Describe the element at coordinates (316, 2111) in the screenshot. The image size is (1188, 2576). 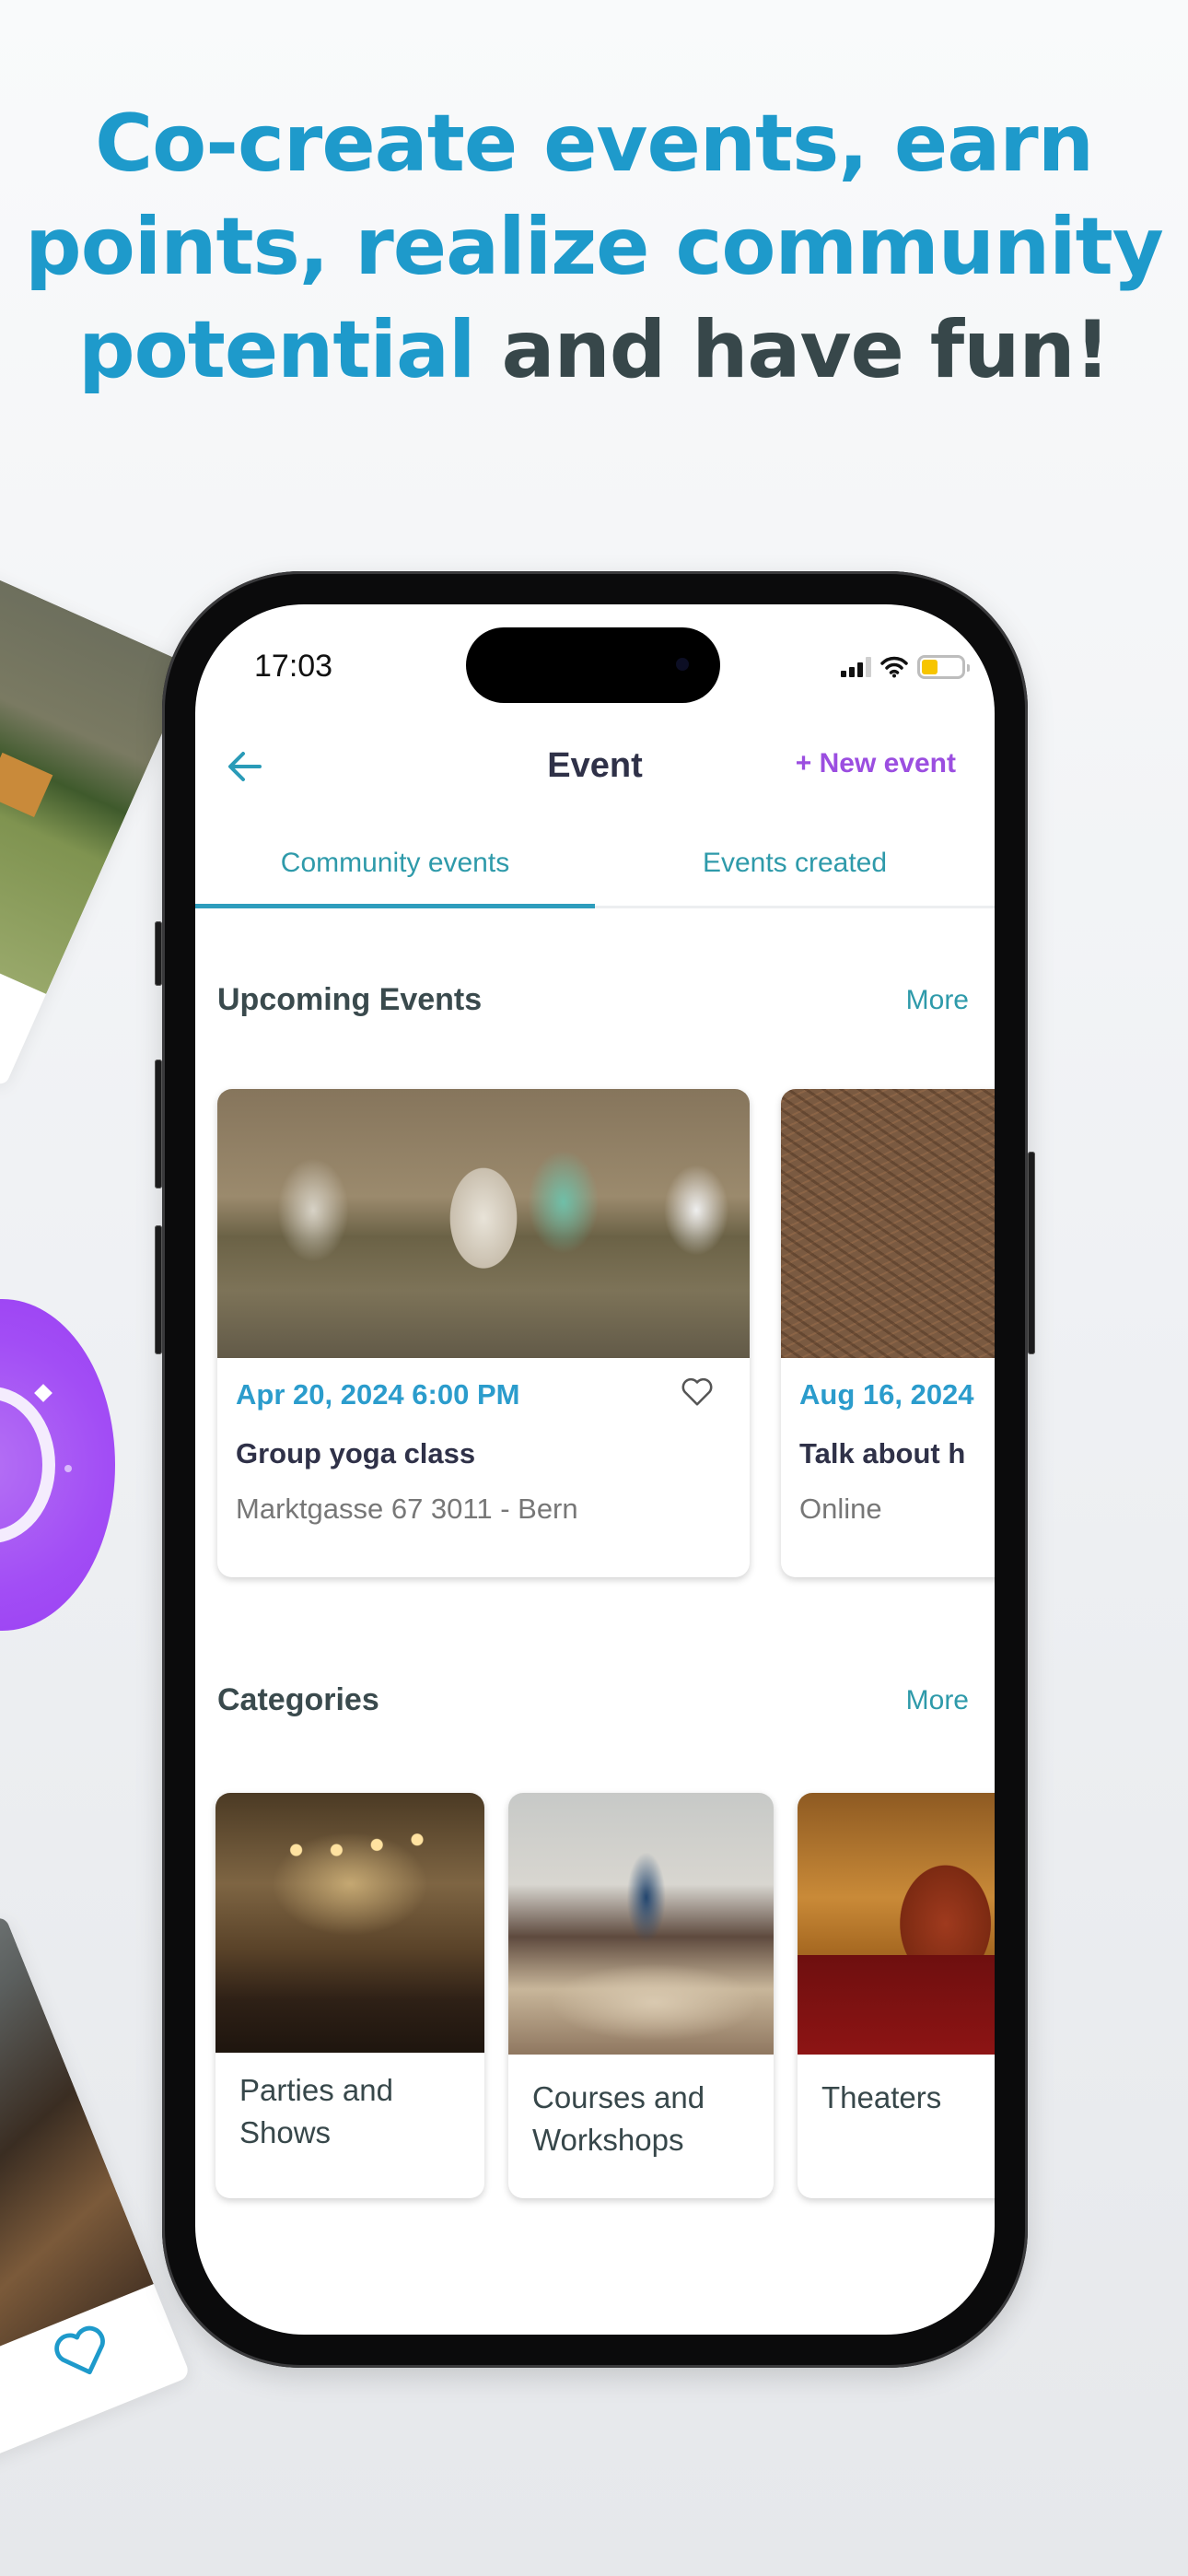
I see `category-label: Parties and Shows` at that location.